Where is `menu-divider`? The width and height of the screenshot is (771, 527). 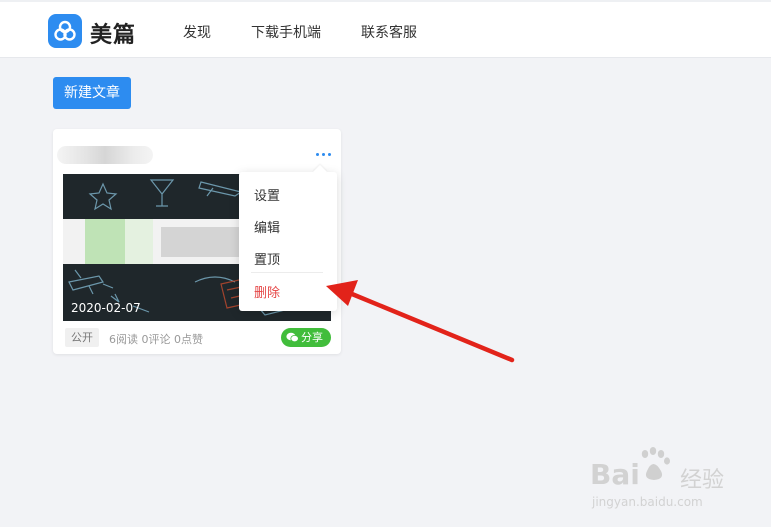 menu-divider is located at coordinates (287, 272).